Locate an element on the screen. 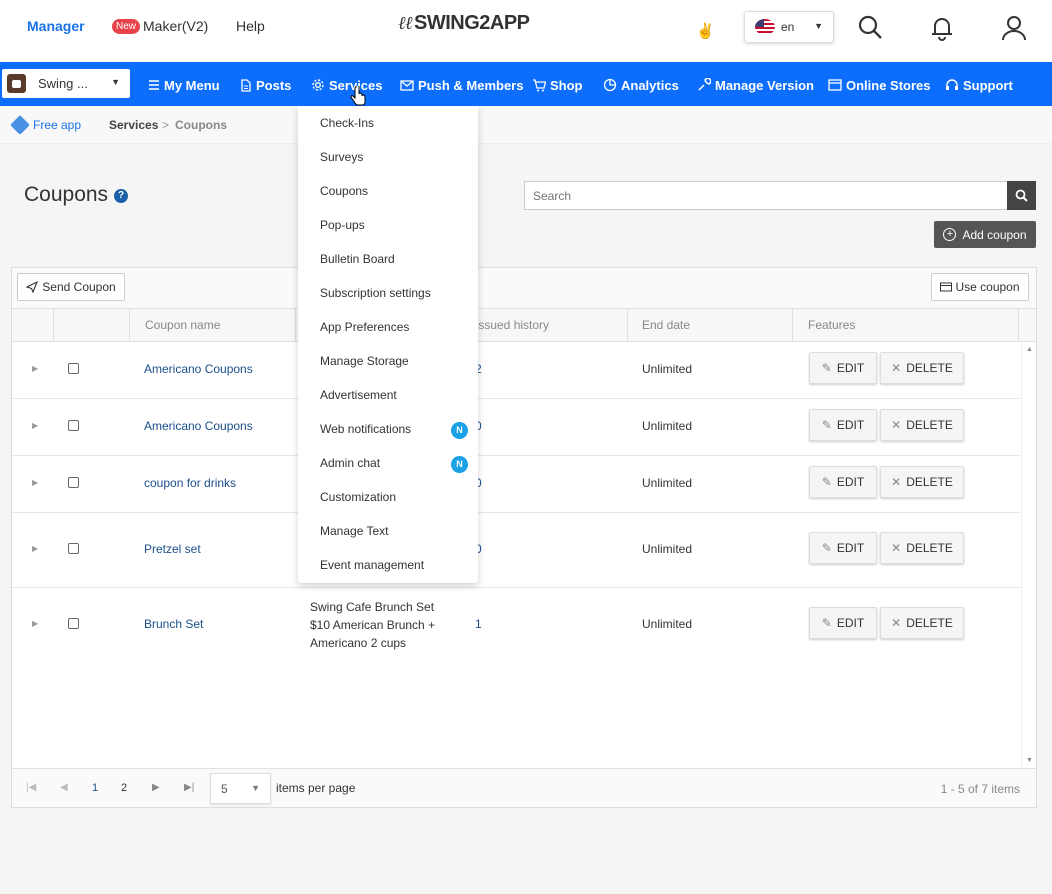 This screenshot has height=894, width=1052. new-badge: New is located at coordinates (126, 26).